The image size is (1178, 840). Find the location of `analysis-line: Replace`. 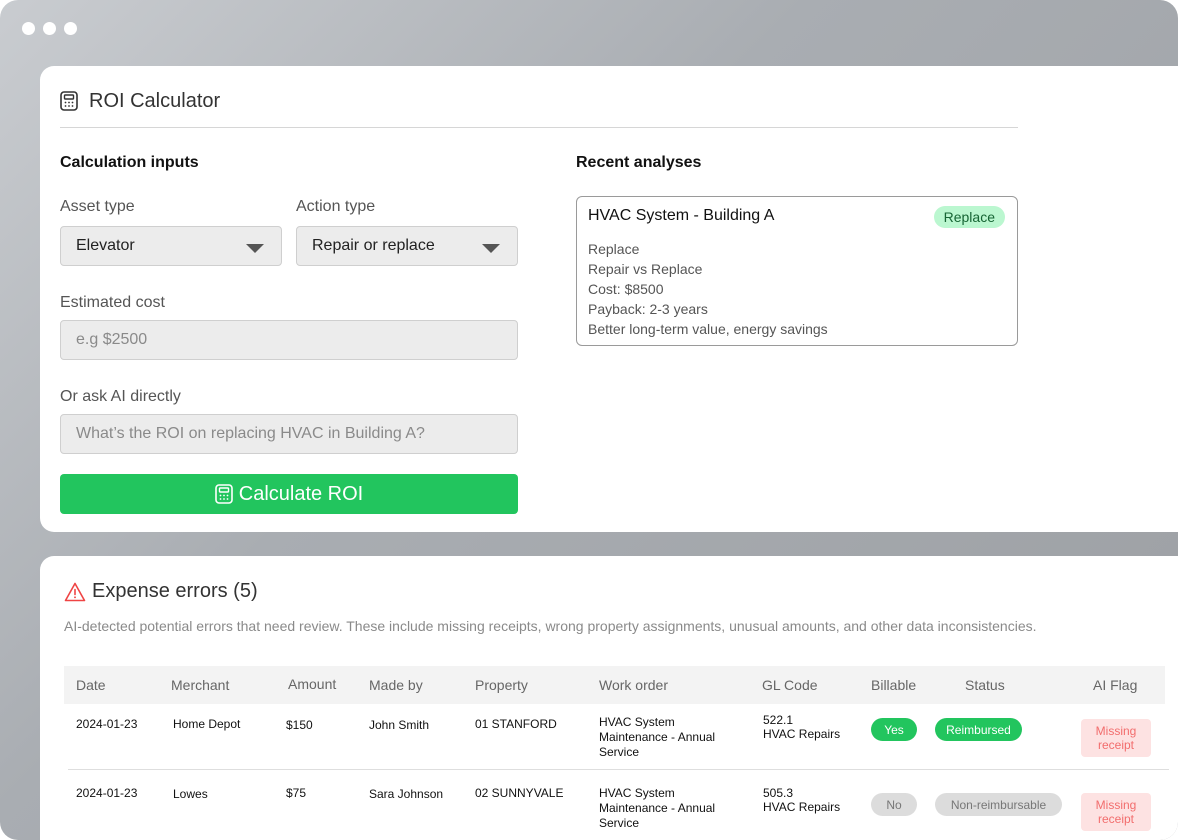

analysis-line: Replace is located at coordinates (614, 249).